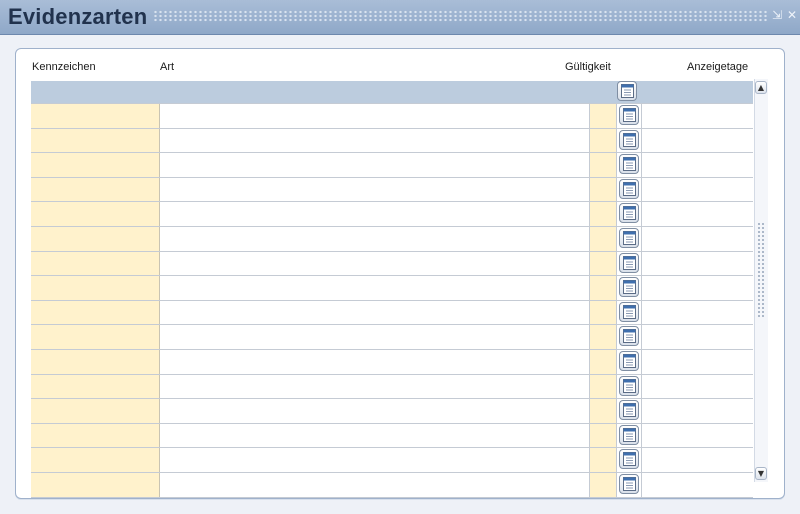 This screenshot has height=514, width=800. What do you see at coordinates (761, 270) in the screenshot?
I see `scrollbar-grip` at bounding box center [761, 270].